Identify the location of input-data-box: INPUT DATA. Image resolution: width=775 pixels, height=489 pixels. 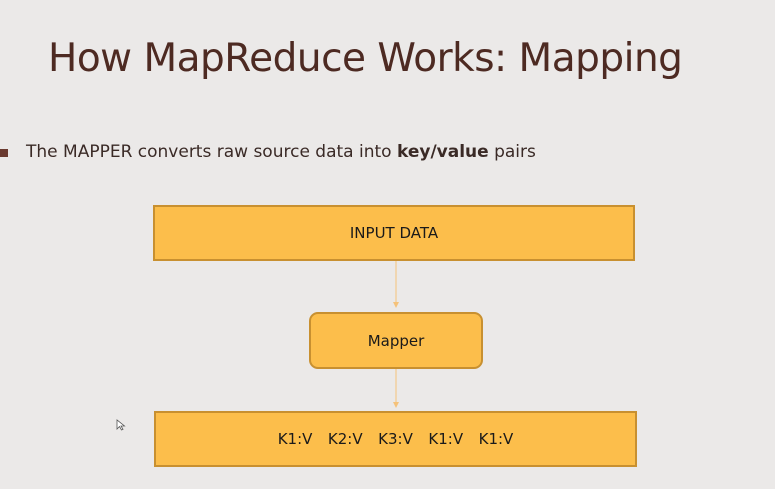
(394, 233).